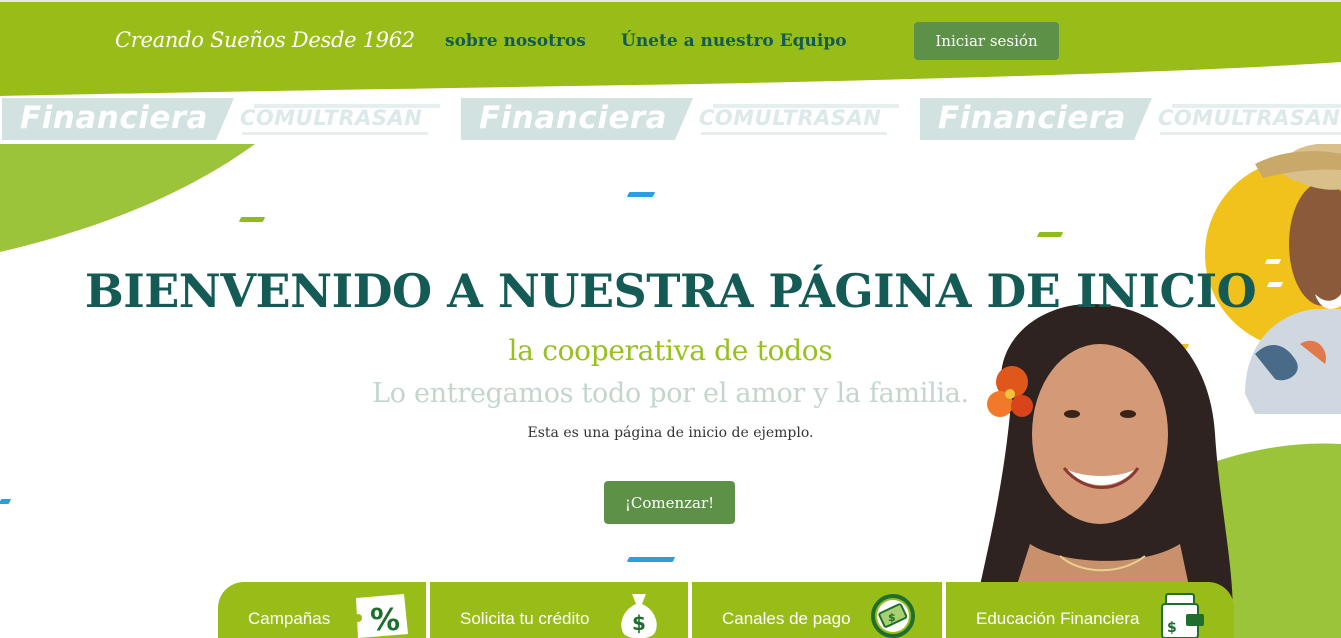 This screenshot has width=1341, height=638. What do you see at coordinates (289, 618) in the screenshot?
I see `service-label: Campañas` at bounding box center [289, 618].